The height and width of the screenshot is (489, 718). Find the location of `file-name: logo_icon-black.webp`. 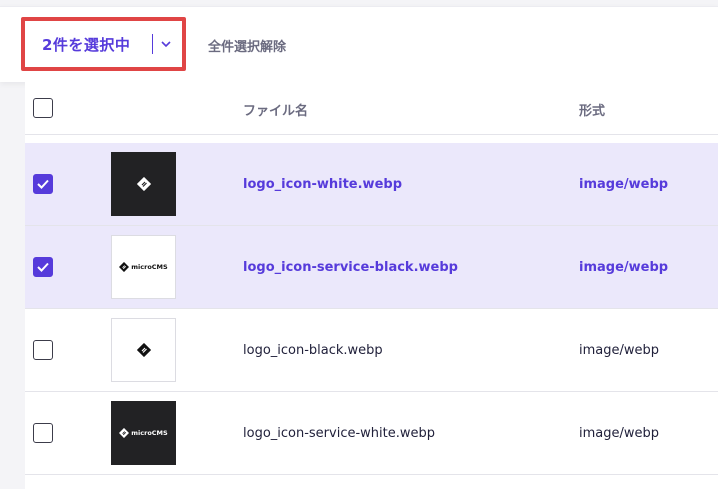

file-name: logo_icon-black.webp is located at coordinates (313, 350).